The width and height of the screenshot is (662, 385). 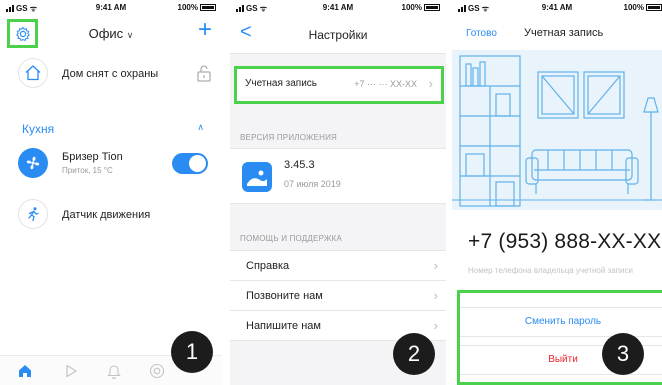 I want to click on step-badge: 2, so click(x=414, y=354).